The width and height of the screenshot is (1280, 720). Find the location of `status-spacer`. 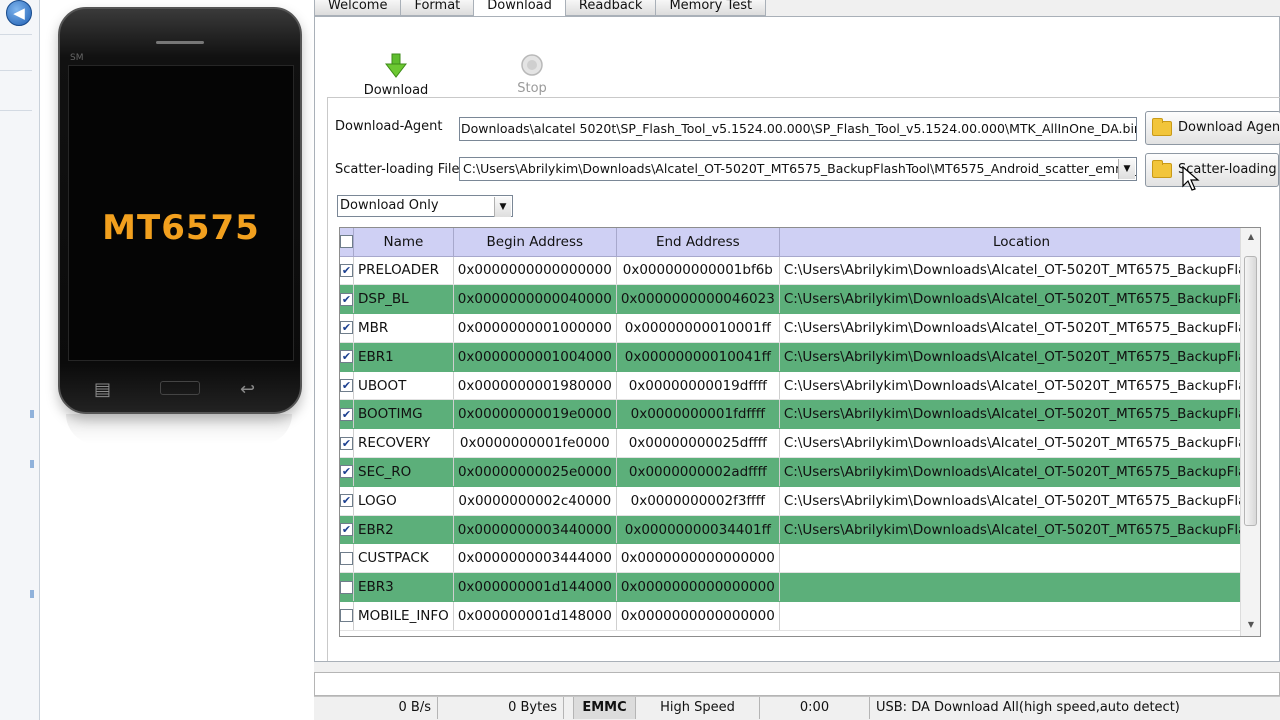

status-spacer is located at coordinates (569, 708).